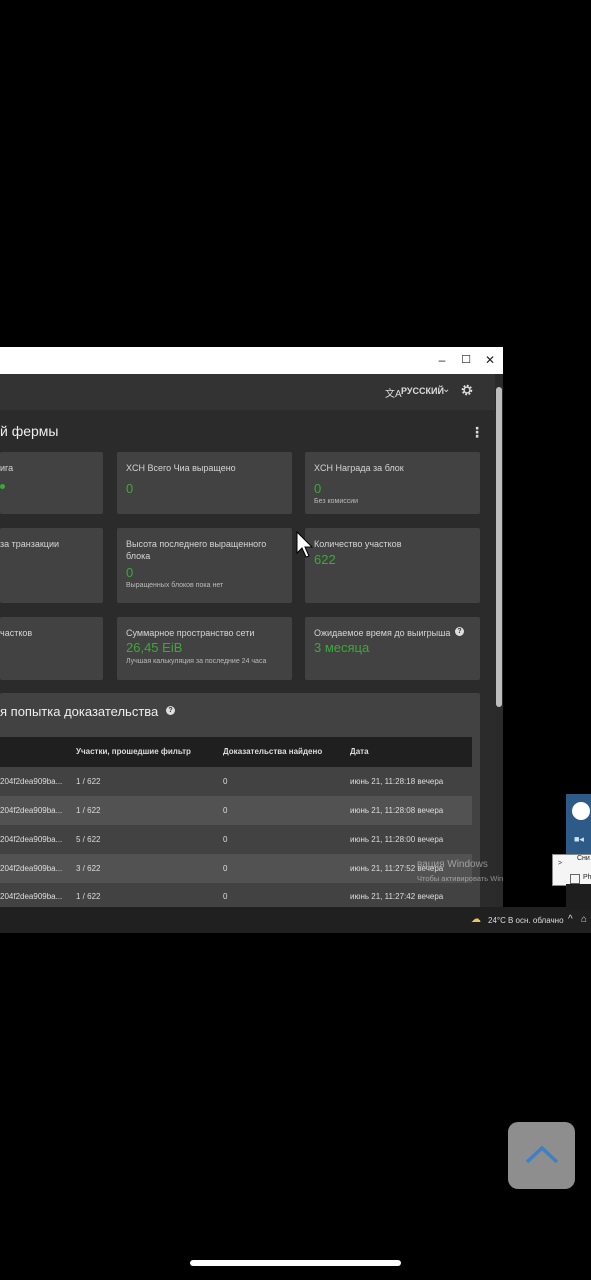  What do you see at coordinates (79, 711) in the screenshot?
I see `section-title: я попытка доказательства` at bounding box center [79, 711].